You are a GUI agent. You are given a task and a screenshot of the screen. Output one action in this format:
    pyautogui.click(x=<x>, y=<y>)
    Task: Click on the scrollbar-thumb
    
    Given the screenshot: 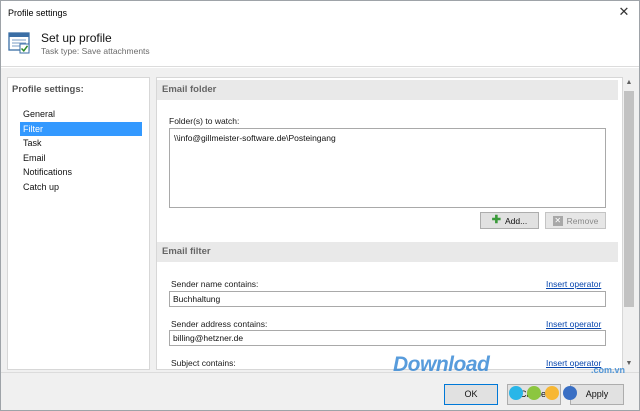 What is the action you would take?
    pyautogui.click(x=629, y=199)
    